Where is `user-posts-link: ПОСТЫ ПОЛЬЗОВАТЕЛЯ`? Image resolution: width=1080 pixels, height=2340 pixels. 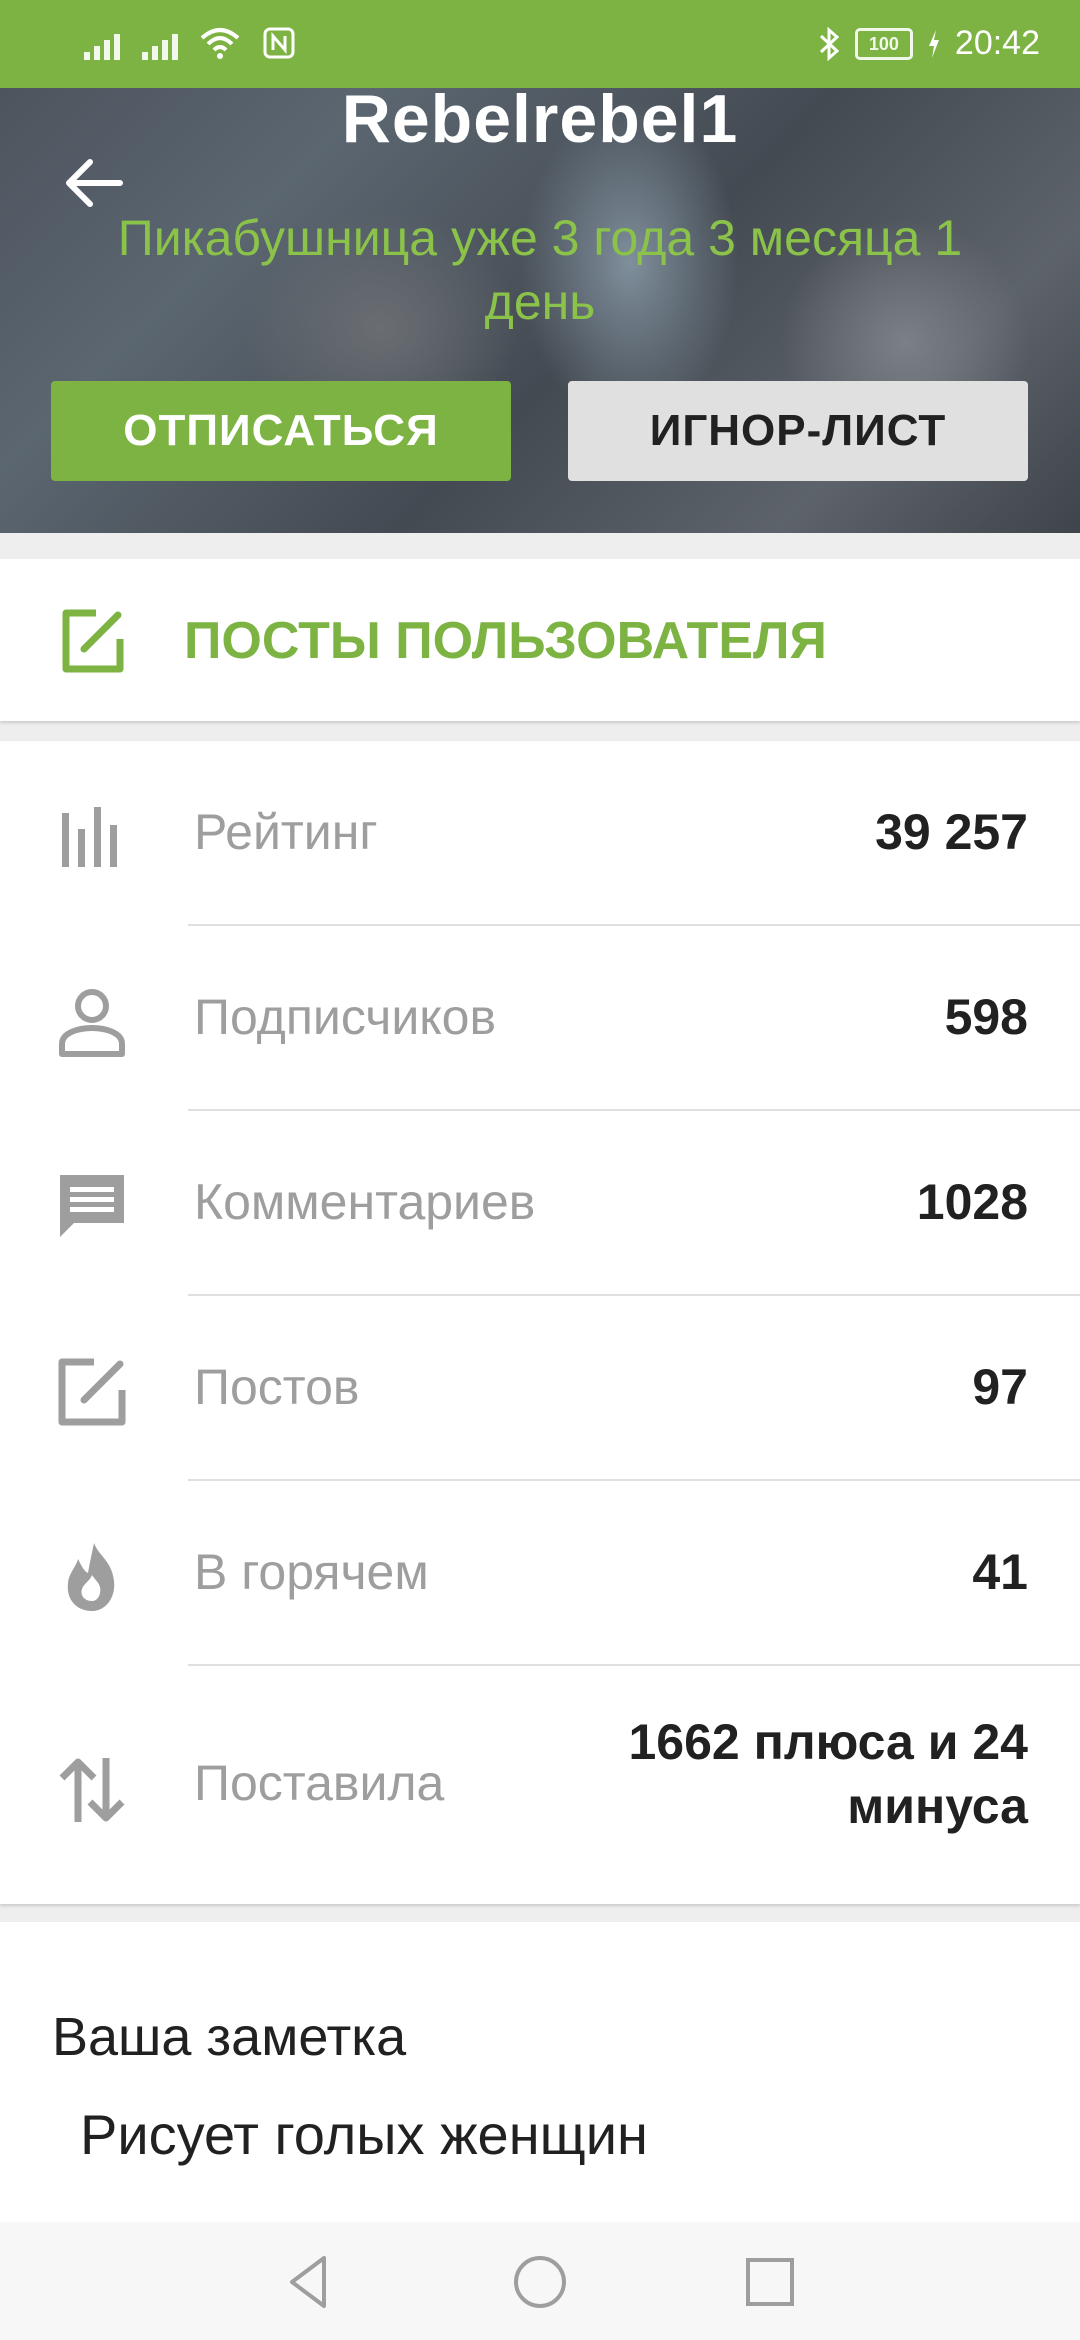 user-posts-link: ПОСТЫ ПОЛЬЗОВАТЕЛЯ is located at coordinates (540, 640).